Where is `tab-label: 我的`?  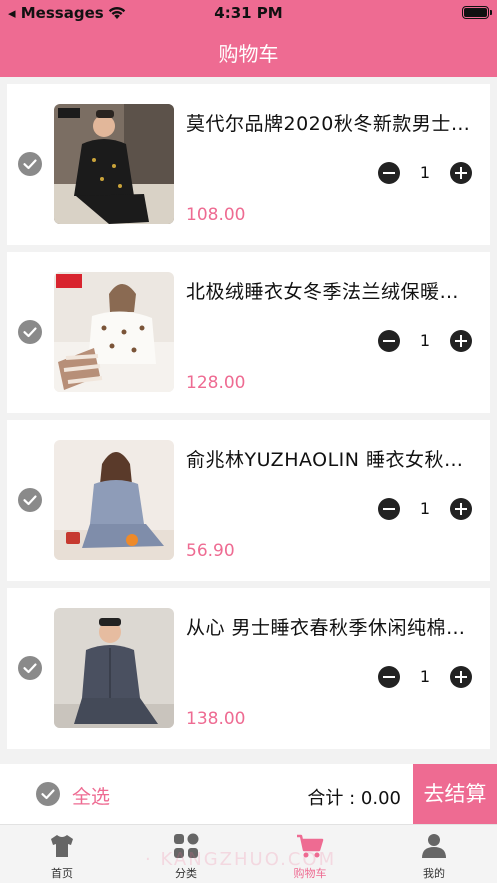
tab-label: 我的 is located at coordinates (434, 873).